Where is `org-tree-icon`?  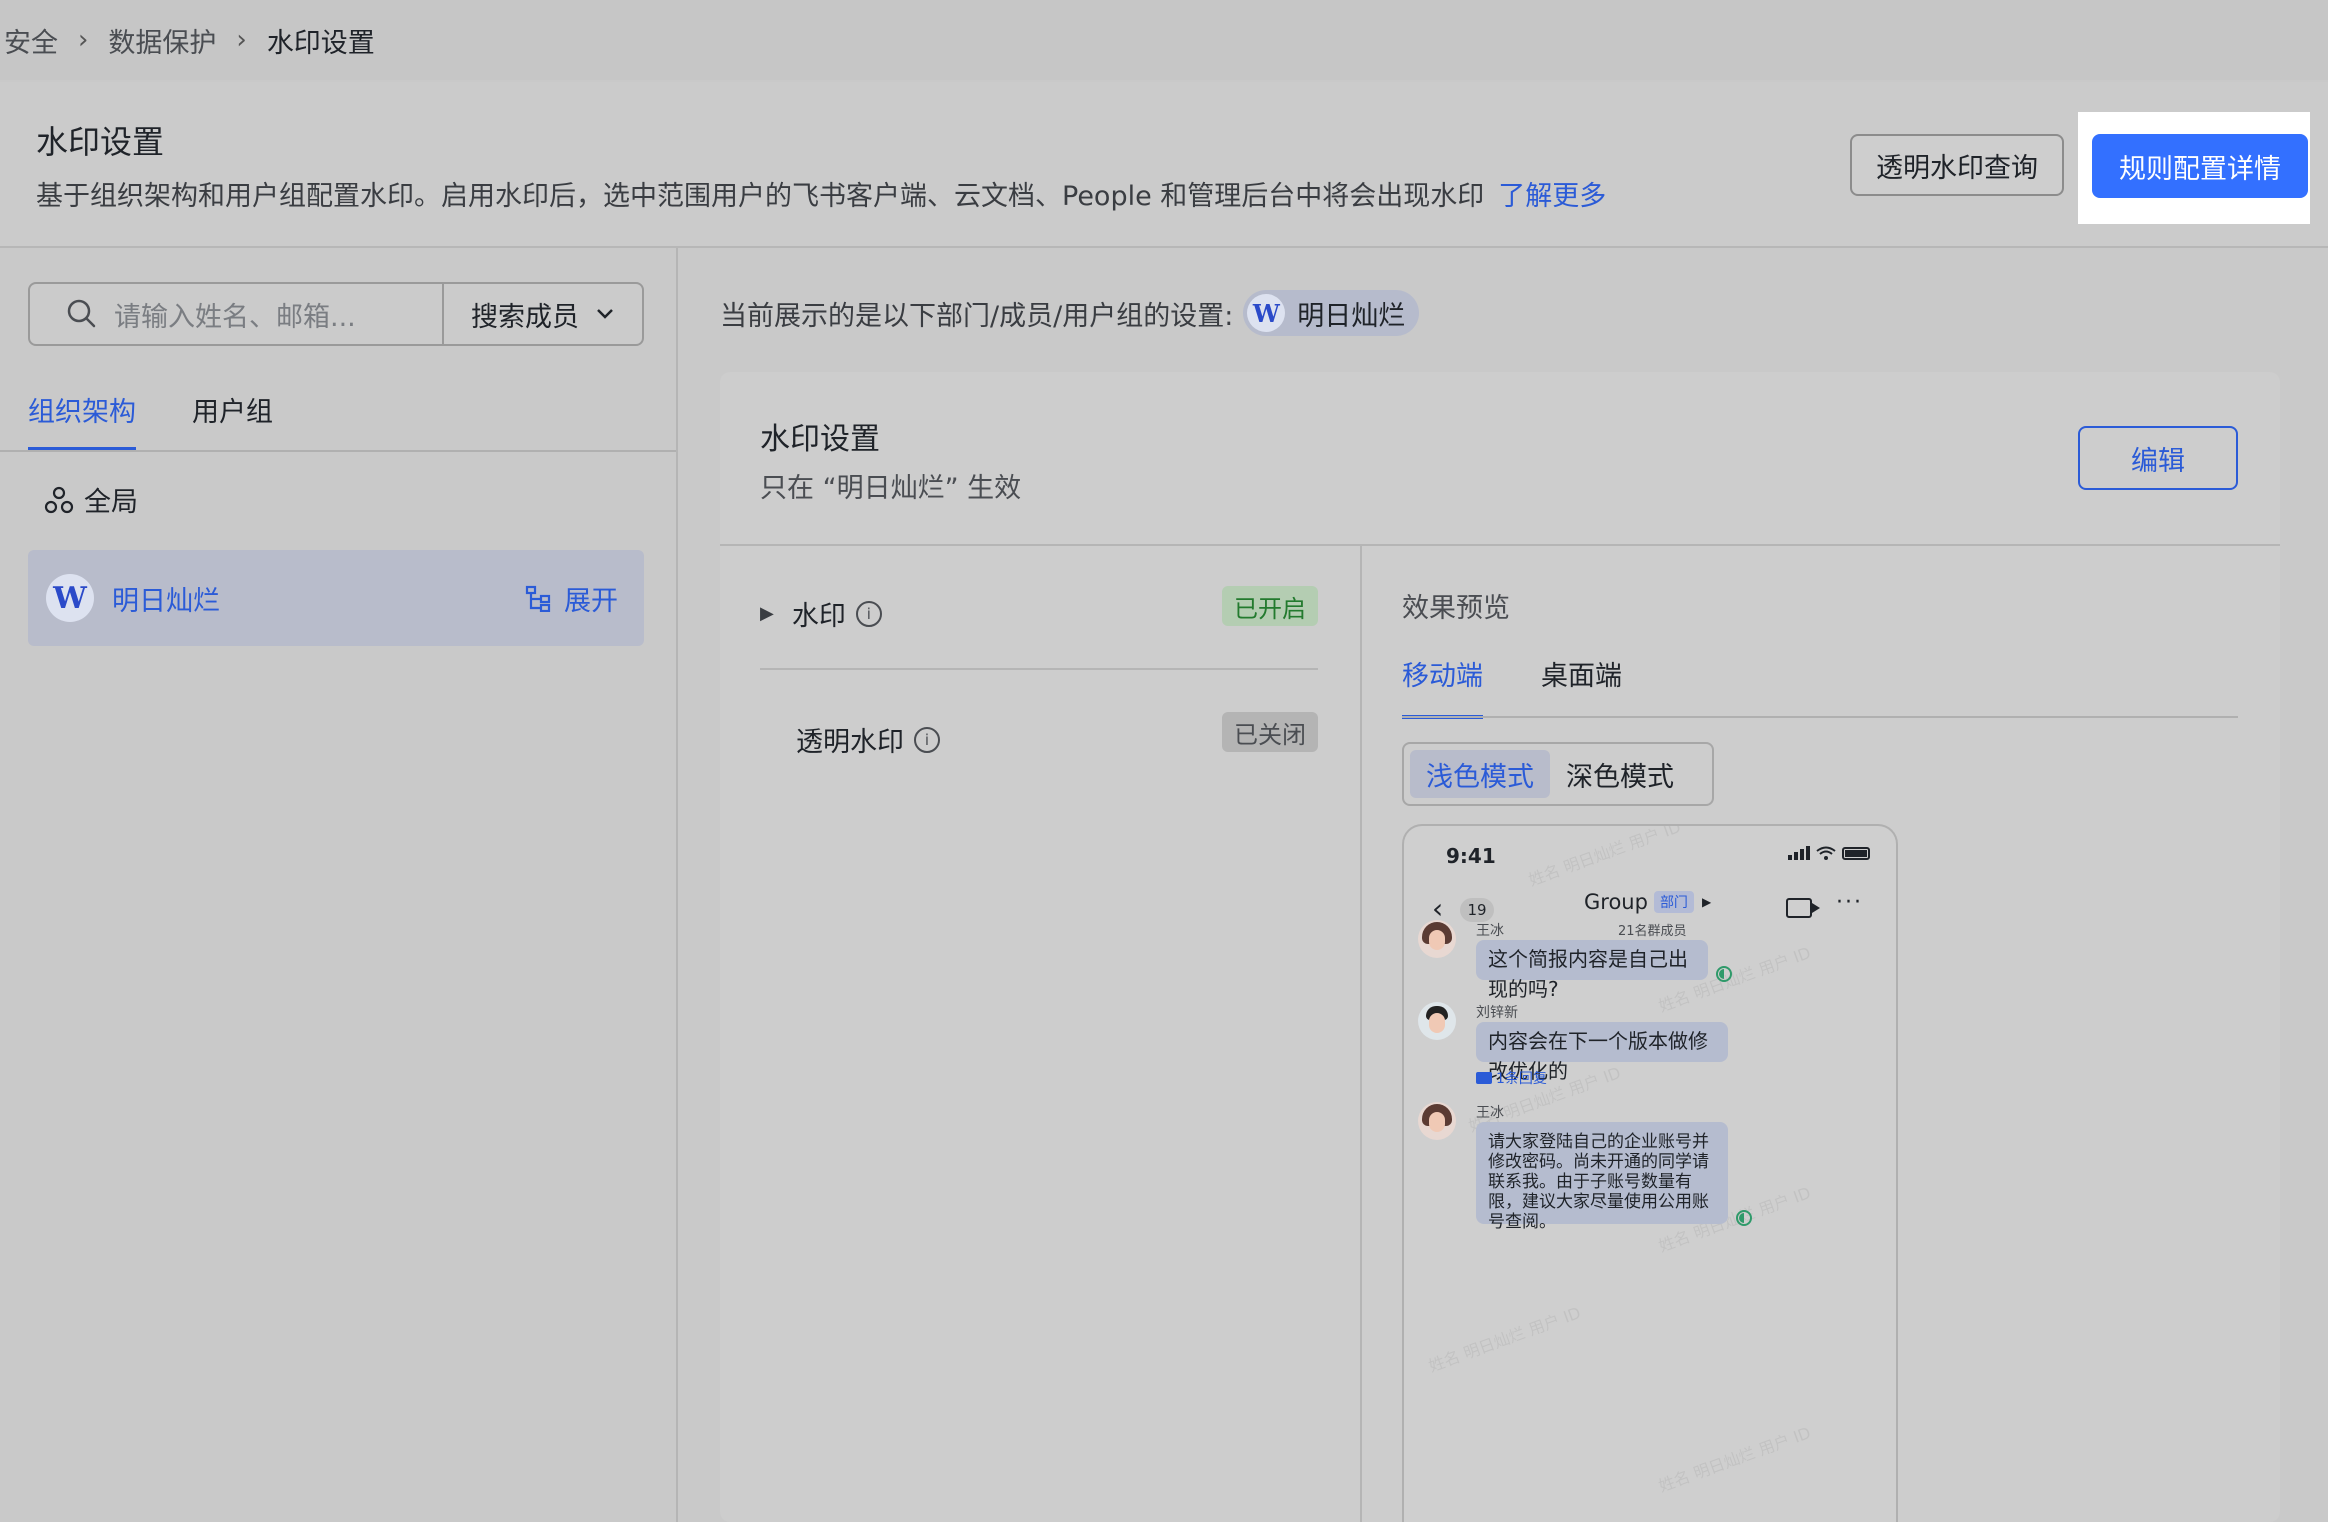
org-tree-icon is located at coordinates (59, 499).